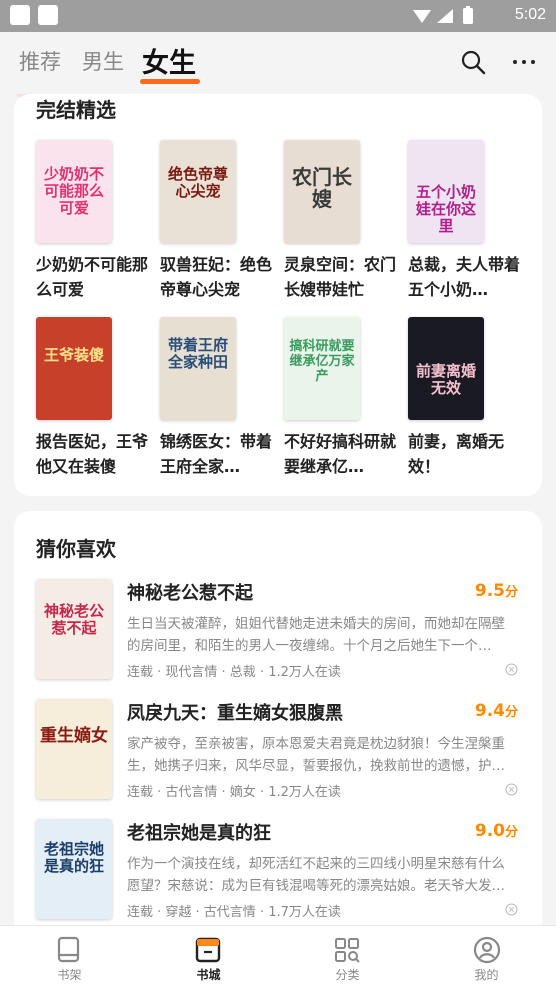  I want to click on book-cover: 前妻离婚无效, so click(446, 368).